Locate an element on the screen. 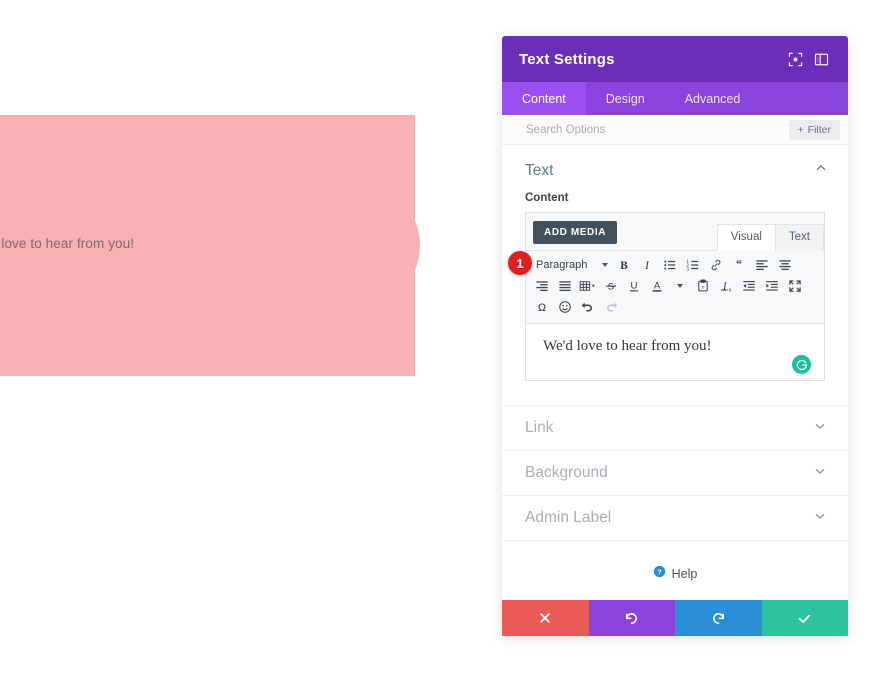 This screenshot has height=675, width=880. modal-tab-bar: Content Design Advanced is located at coordinates (675, 98).